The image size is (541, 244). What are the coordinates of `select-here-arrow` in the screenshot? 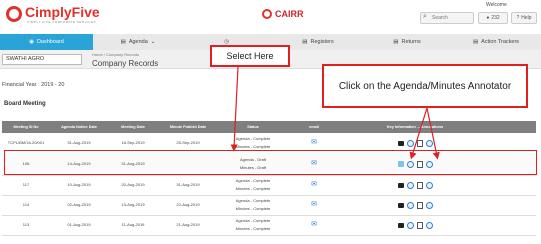 It's located at (234, 109).